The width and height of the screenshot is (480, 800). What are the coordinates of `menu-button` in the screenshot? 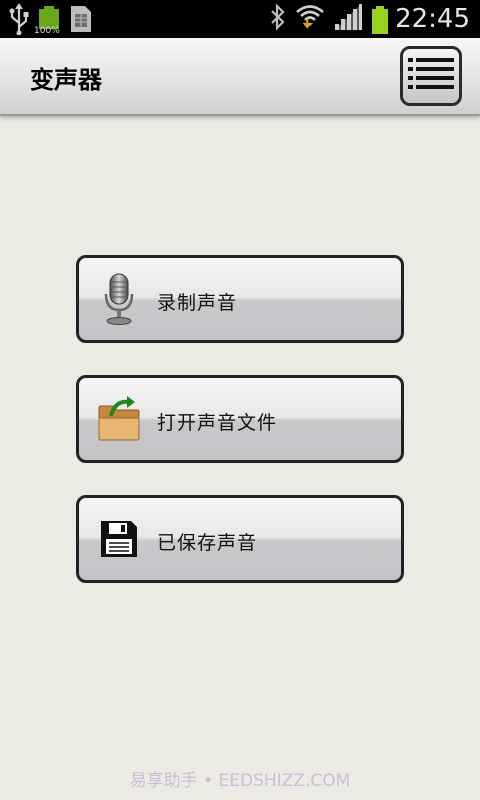 It's located at (431, 76).